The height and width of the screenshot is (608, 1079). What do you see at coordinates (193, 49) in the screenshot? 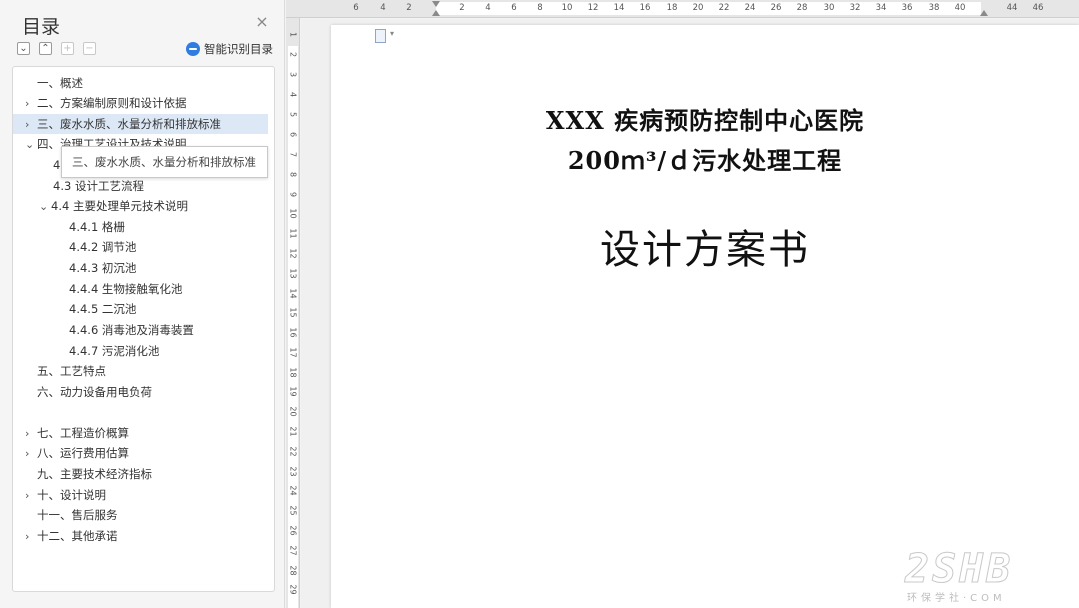
I see `smart-toc-icon` at bounding box center [193, 49].